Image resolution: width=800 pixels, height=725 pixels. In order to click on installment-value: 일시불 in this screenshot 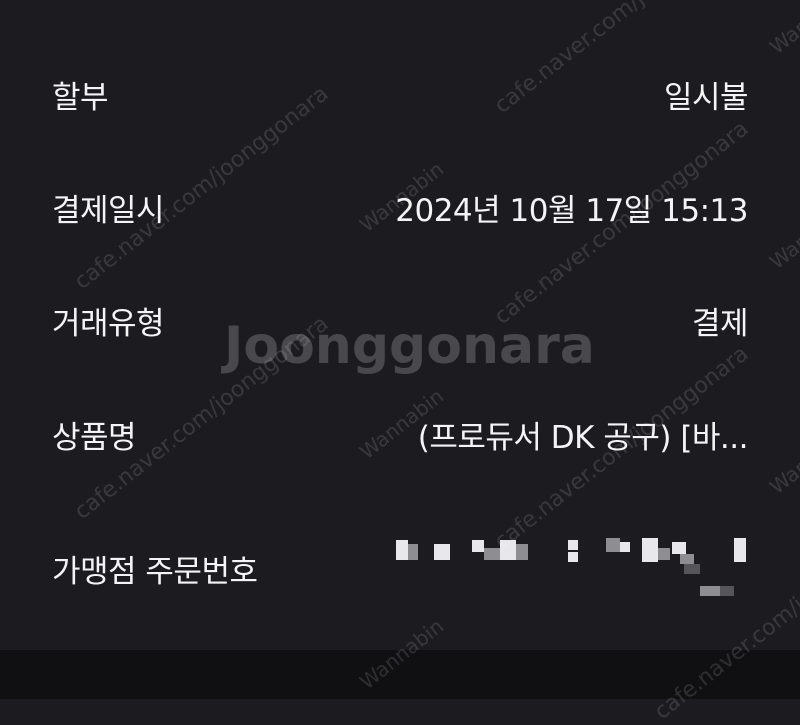, I will do `click(706, 97)`.